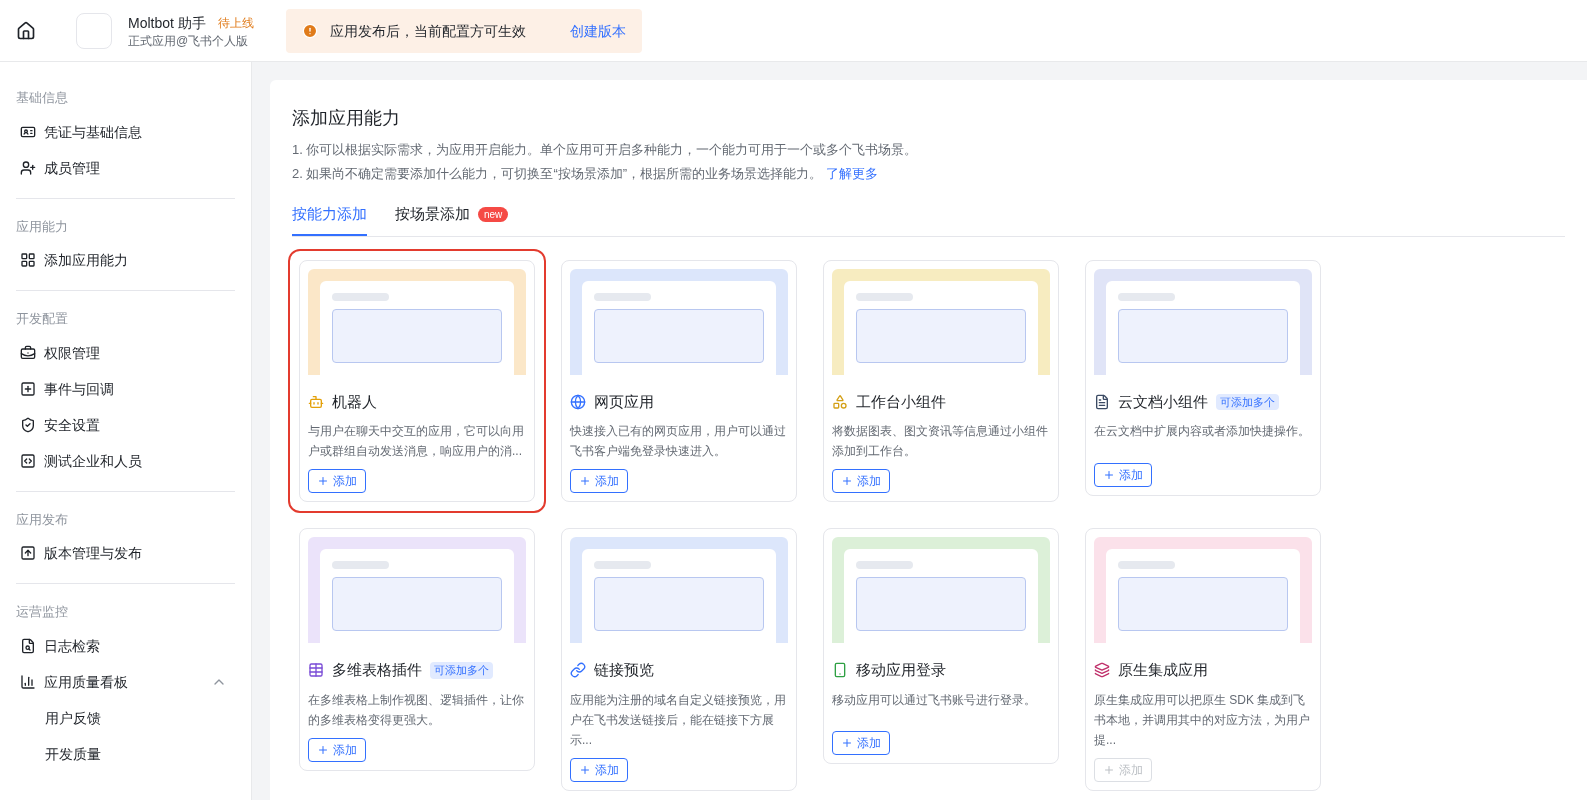 This screenshot has height=800, width=1587. Describe the element at coordinates (578, 670) in the screenshot. I see `link-icon` at that location.